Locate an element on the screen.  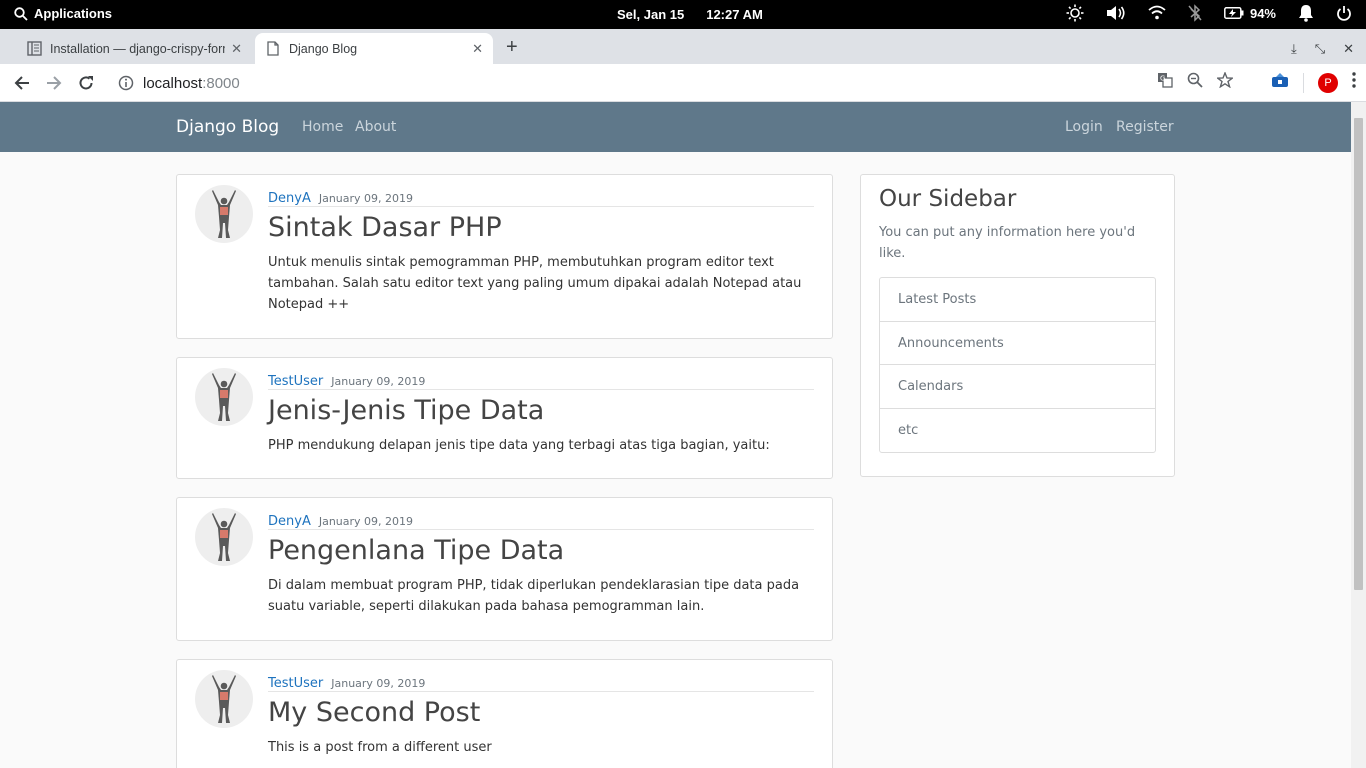
sidebar-list: Latest Posts Announcements Calendars etc is located at coordinates (1017, 365).